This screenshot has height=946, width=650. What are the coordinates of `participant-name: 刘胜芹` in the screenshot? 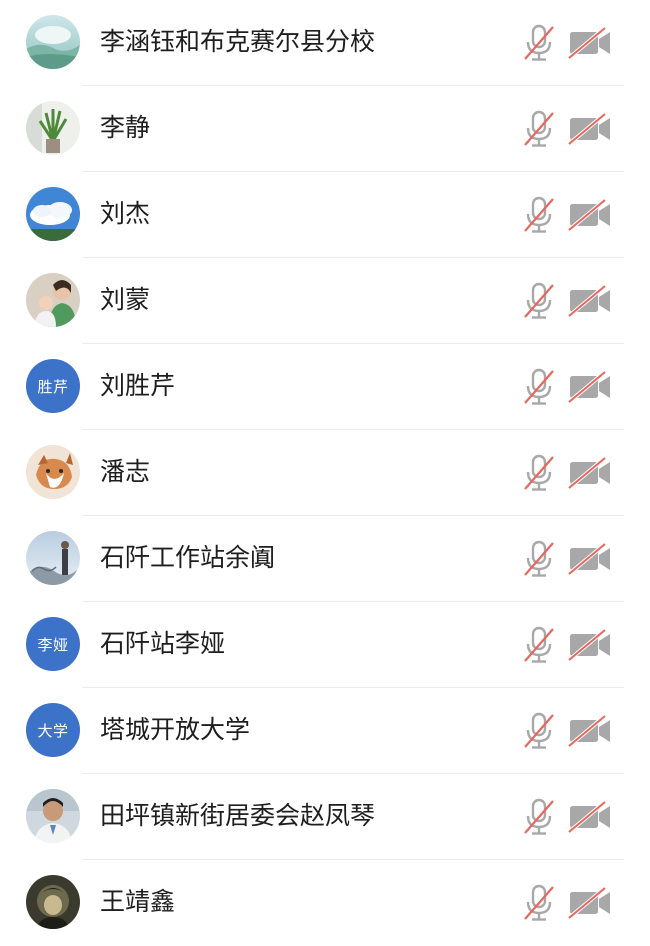 It's located at (138, 385).